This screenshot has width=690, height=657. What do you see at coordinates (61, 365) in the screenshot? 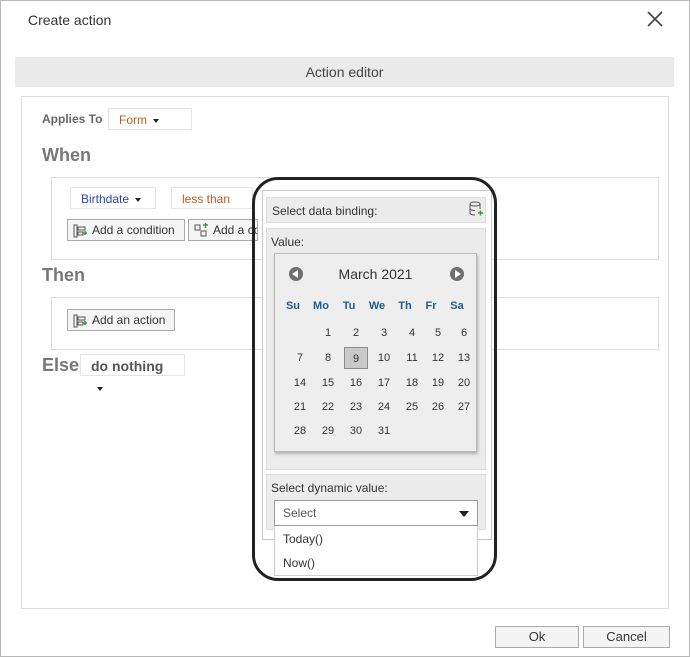
I see `else-heading: Else` at bounding box center [61, 365].